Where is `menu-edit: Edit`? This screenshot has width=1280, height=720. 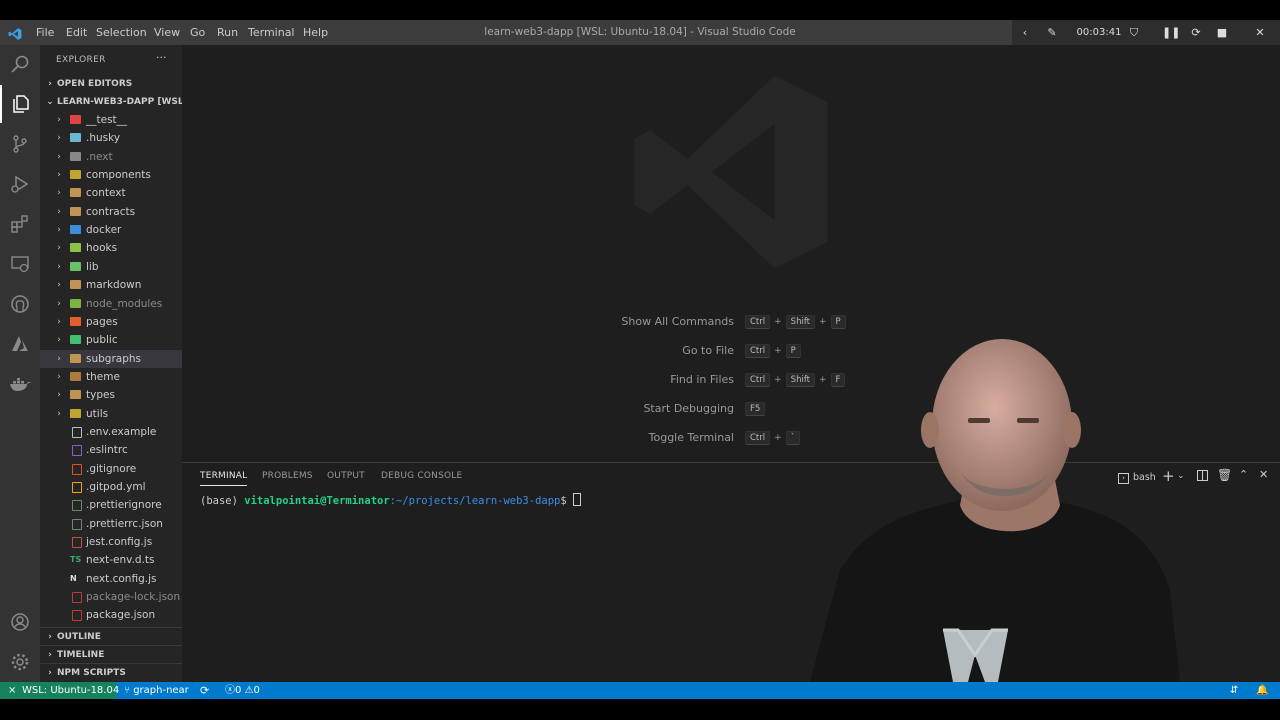
menu-edit: Edit is located at coordinates (76, 32).